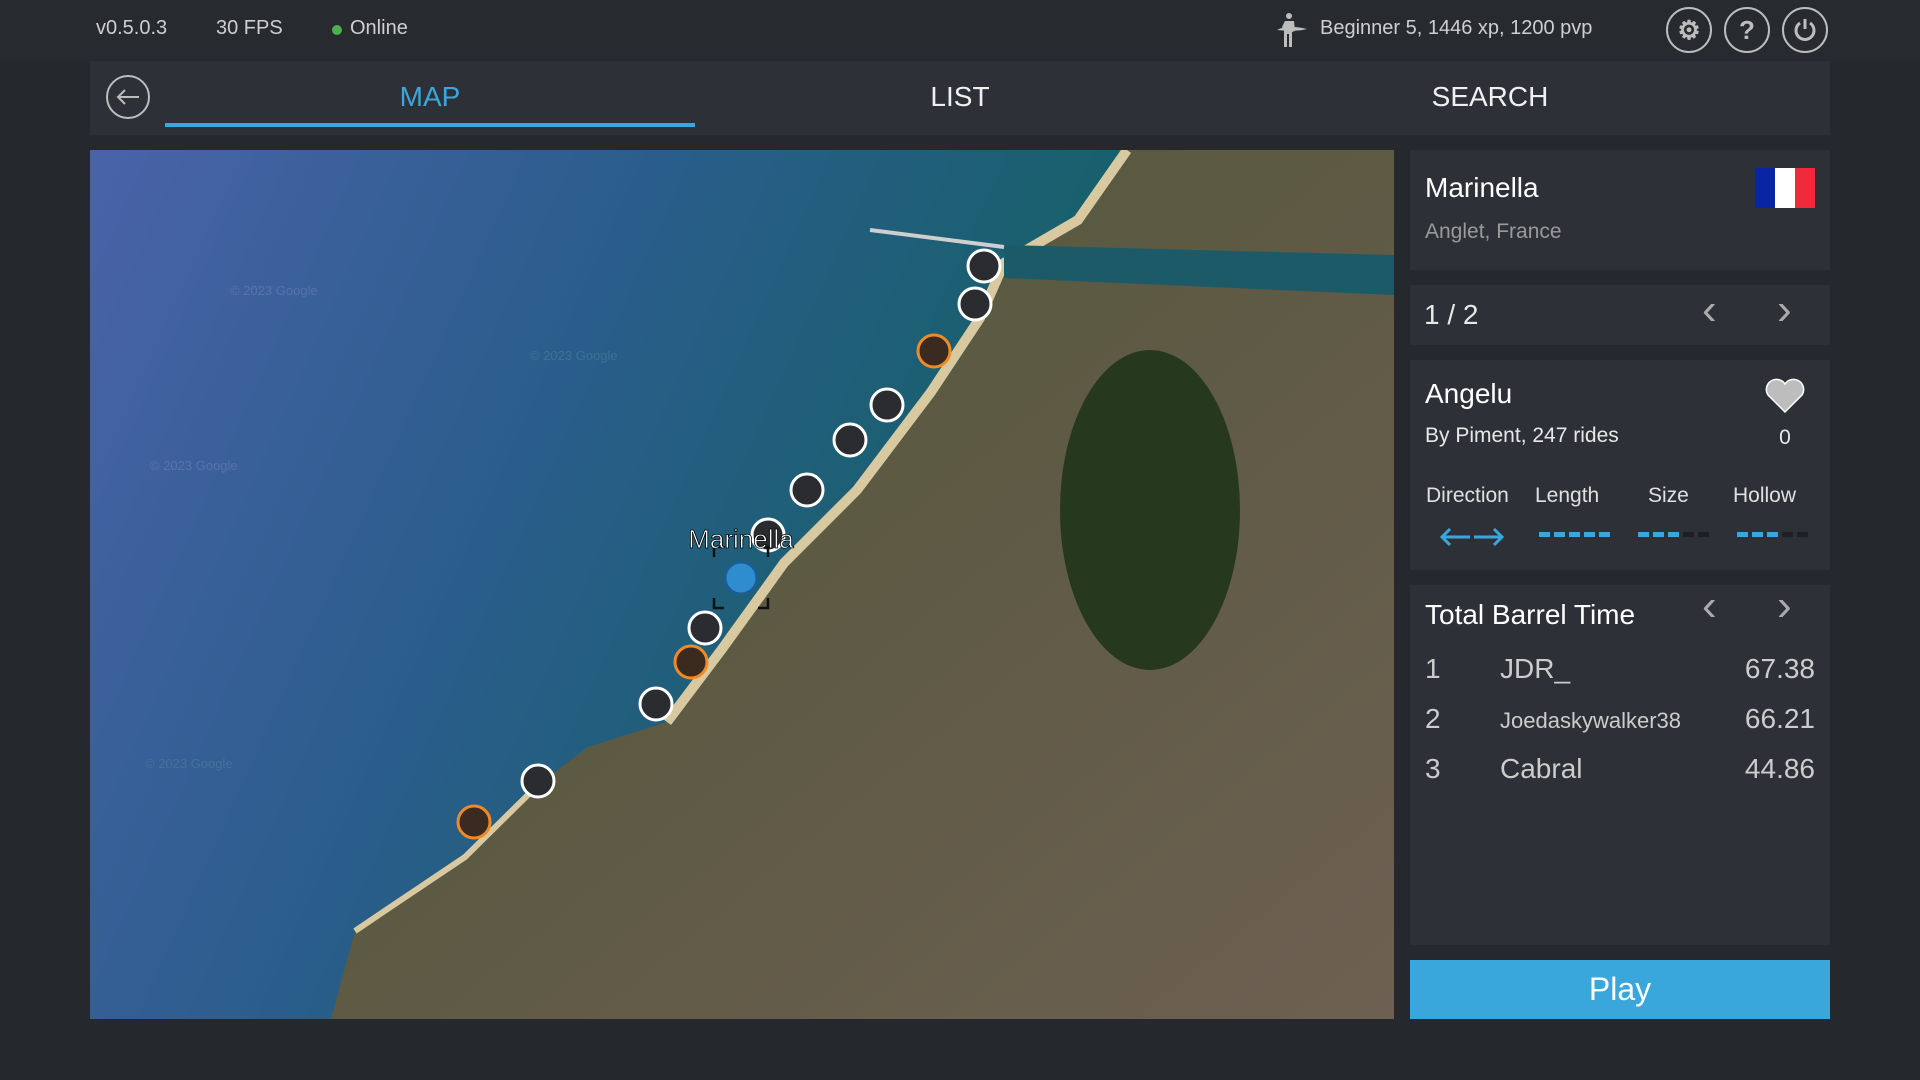 The width and height of the screenshot is (1920, 1080). What do you see at coordinates (1785, 188) in the screenshot?
I see `france-flag` at bounding box center [1785, 188].